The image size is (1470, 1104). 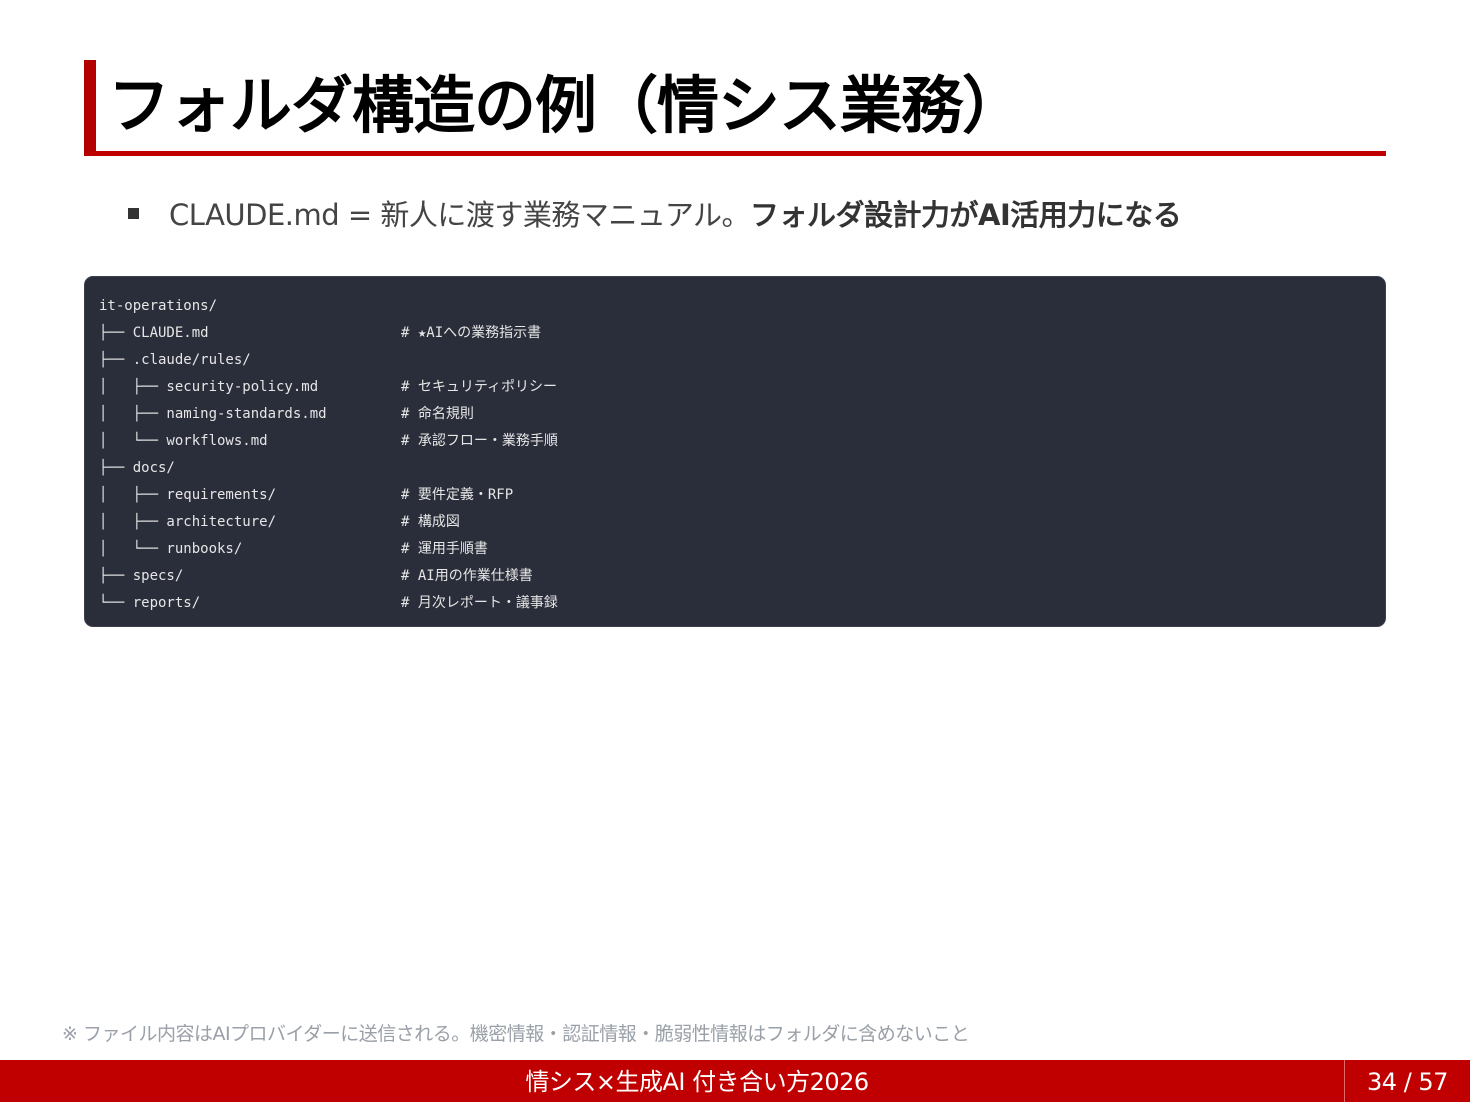 What do you see at coordinates (460, 215) in the screenshot?
I see `bullet-text: CLAUDE.md = 新人に渡す業務マニュアル。` at bounding box center [460, 215].